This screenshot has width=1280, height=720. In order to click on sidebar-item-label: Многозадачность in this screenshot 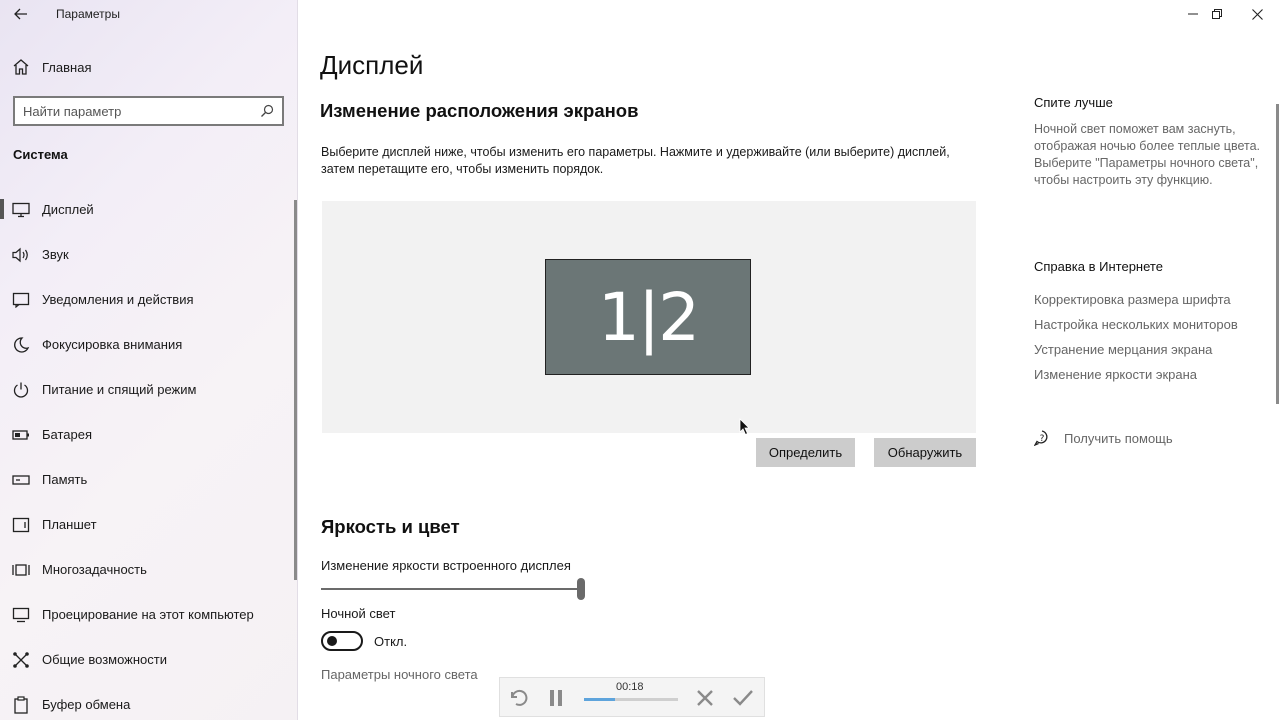, I will do `click(94, 569)`.